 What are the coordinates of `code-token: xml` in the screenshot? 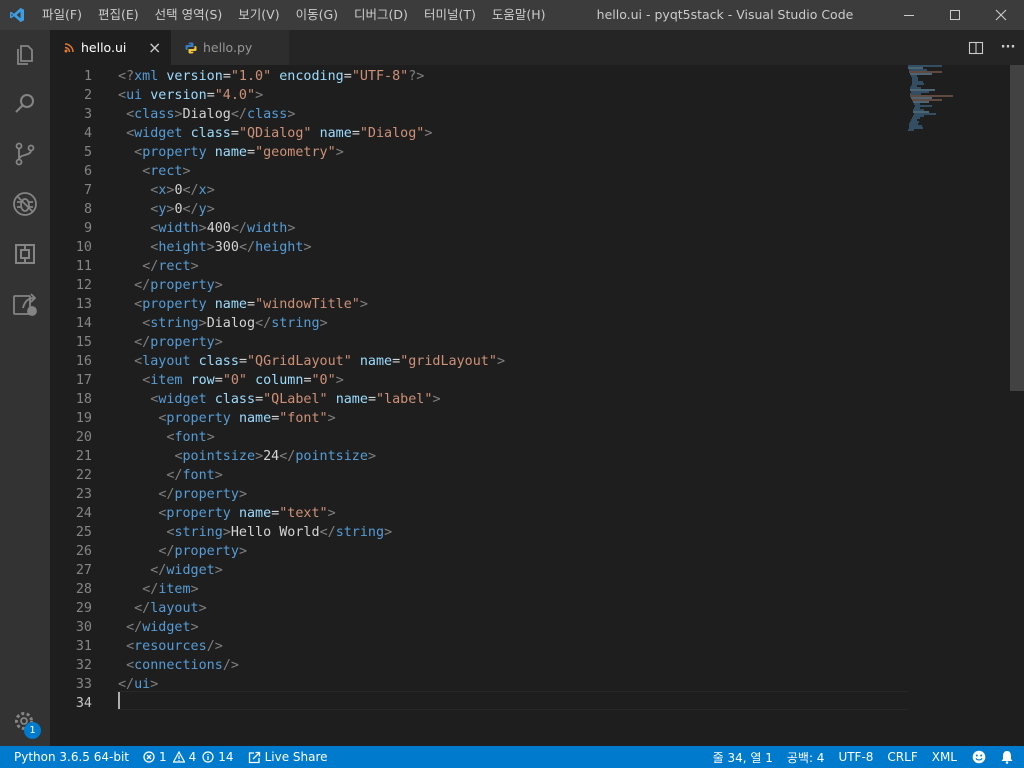 It's located at (146, 76).